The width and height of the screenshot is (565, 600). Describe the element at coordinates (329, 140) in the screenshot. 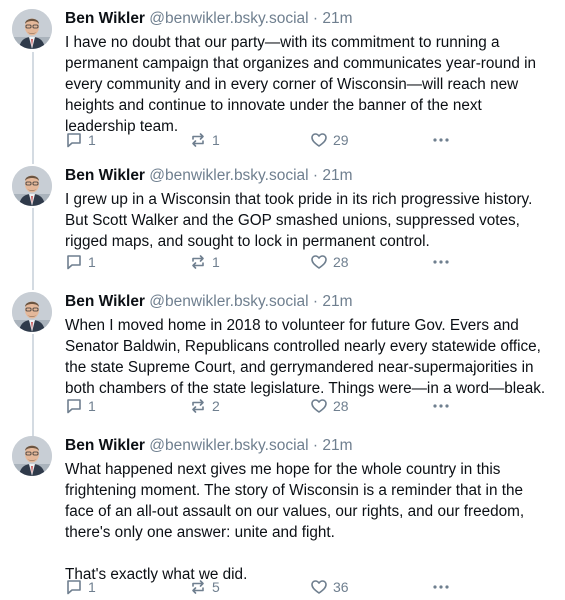

I see `like-button: 29` at that location.